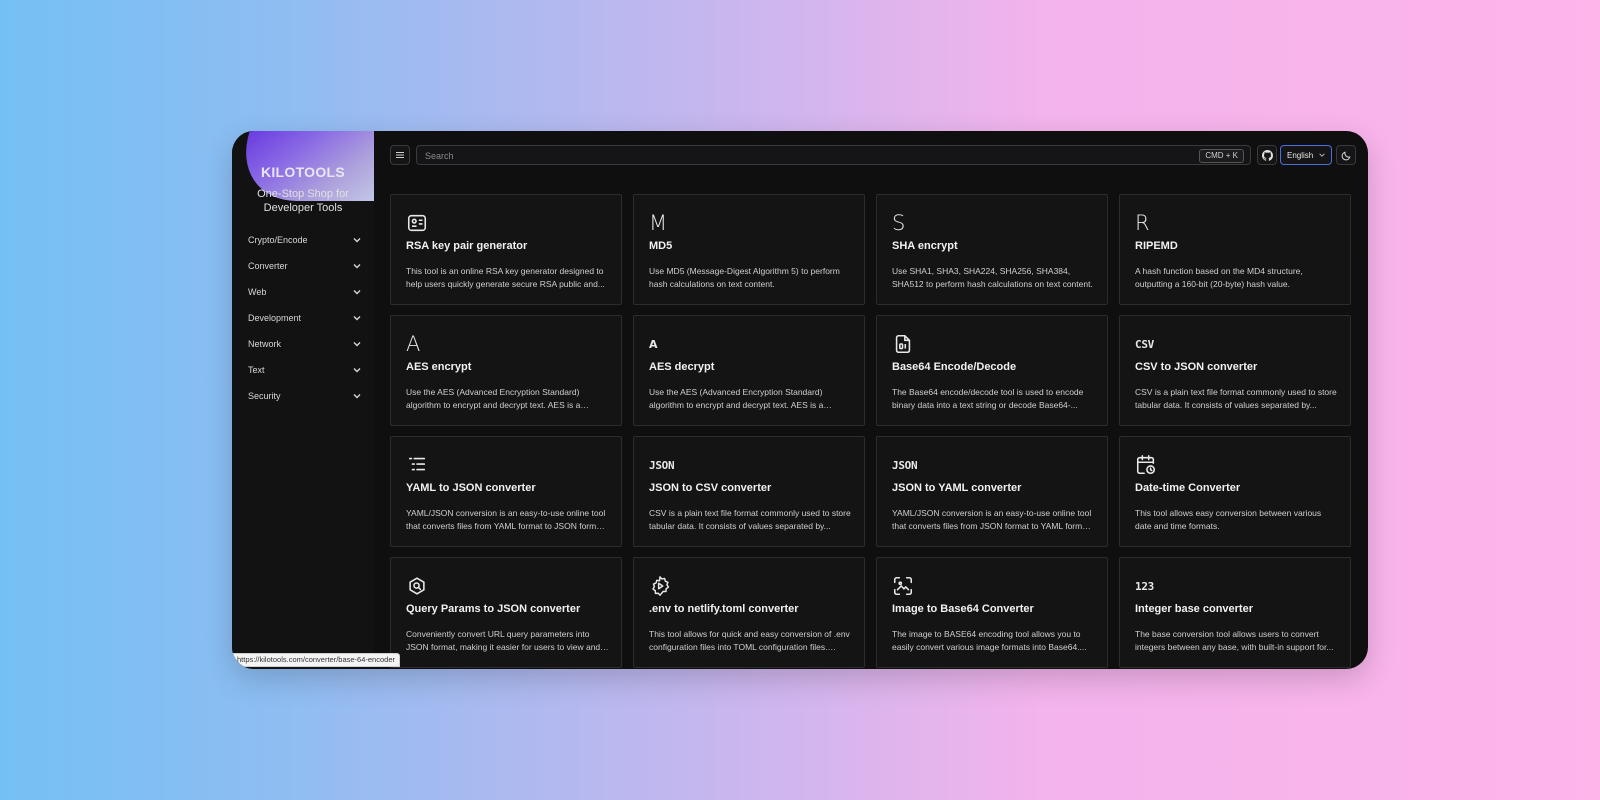 This screenshot has width=1600, height=800. I want to click on card-title: Base64 Encode/Decode, so click(954, 367).